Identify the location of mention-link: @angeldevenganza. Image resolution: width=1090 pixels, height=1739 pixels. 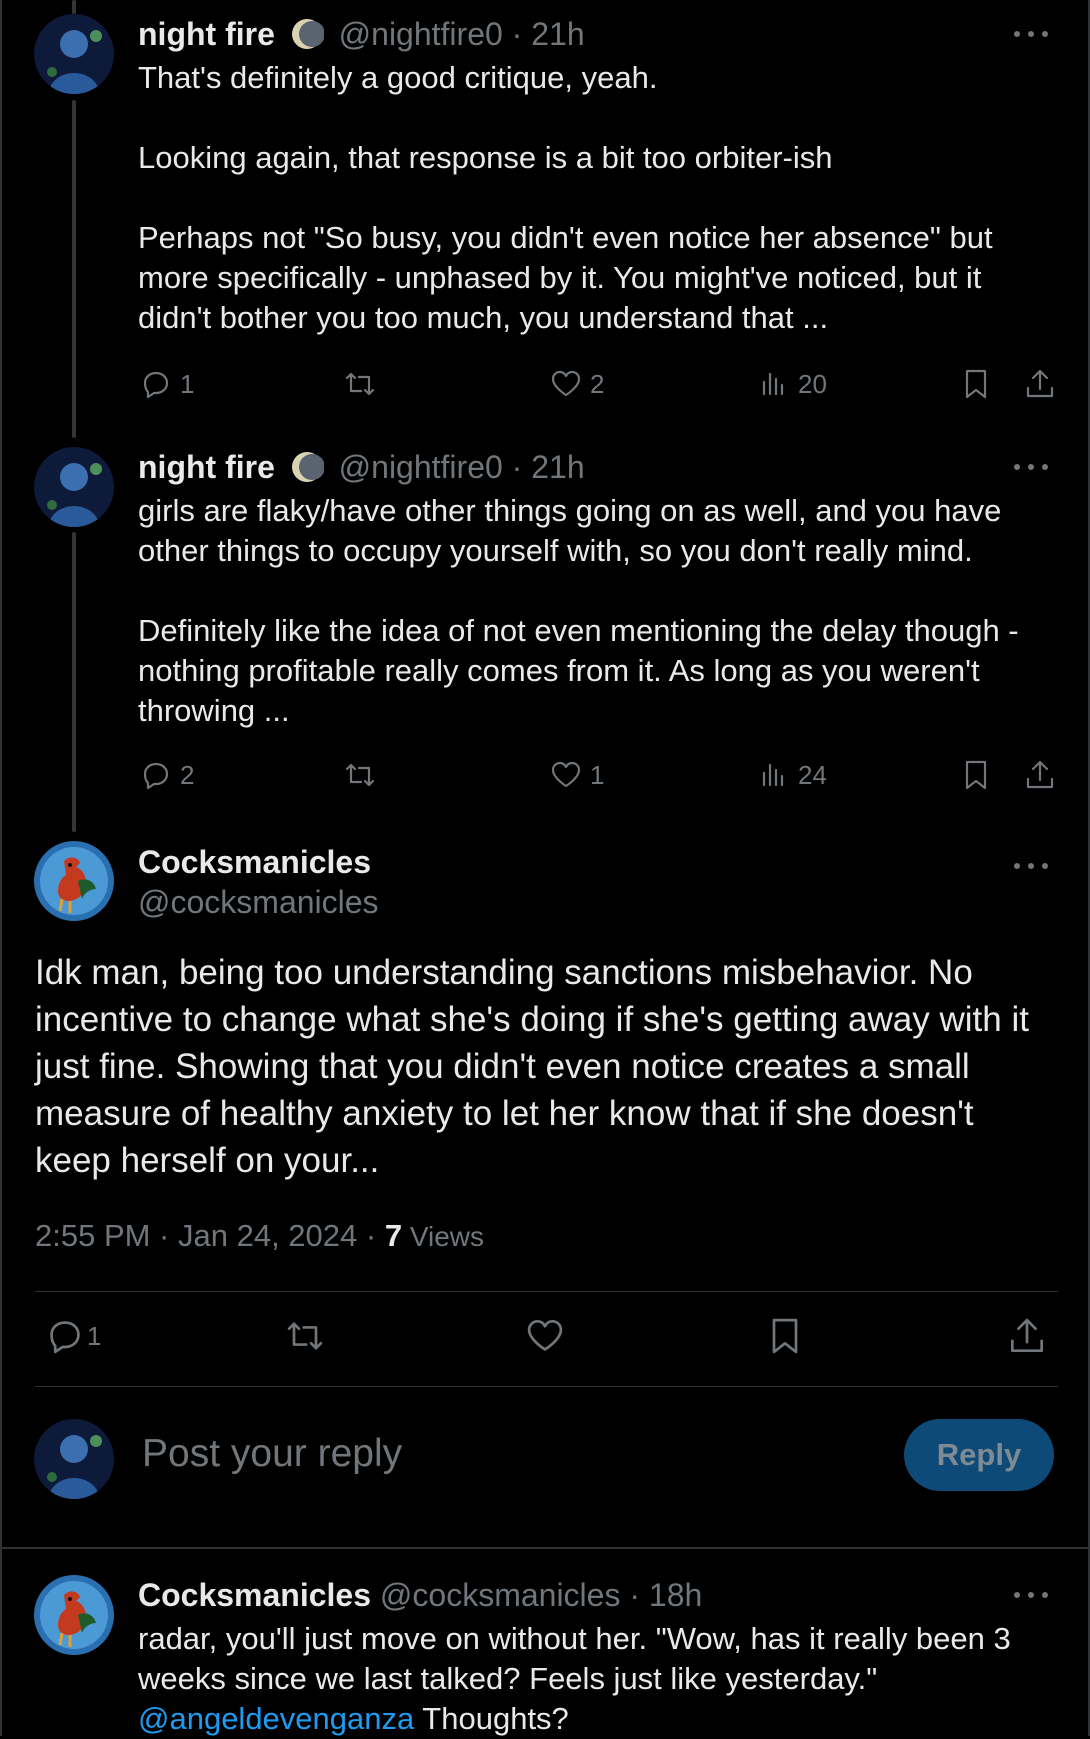
(276, 1718).